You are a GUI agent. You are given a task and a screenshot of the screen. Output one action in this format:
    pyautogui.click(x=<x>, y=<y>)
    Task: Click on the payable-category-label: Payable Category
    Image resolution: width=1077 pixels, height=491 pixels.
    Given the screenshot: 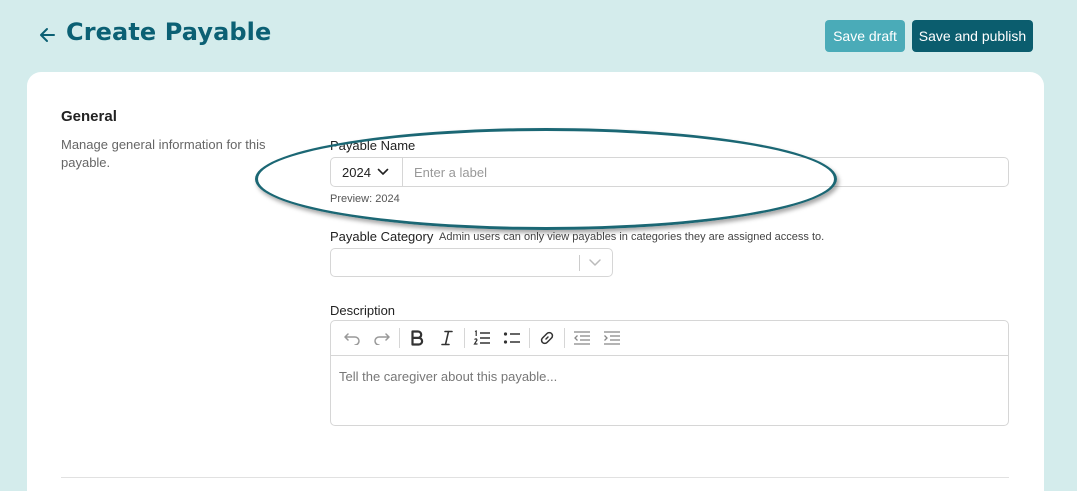 What is the action you would take?
    pyautogui.click(x=382, y=236)
    